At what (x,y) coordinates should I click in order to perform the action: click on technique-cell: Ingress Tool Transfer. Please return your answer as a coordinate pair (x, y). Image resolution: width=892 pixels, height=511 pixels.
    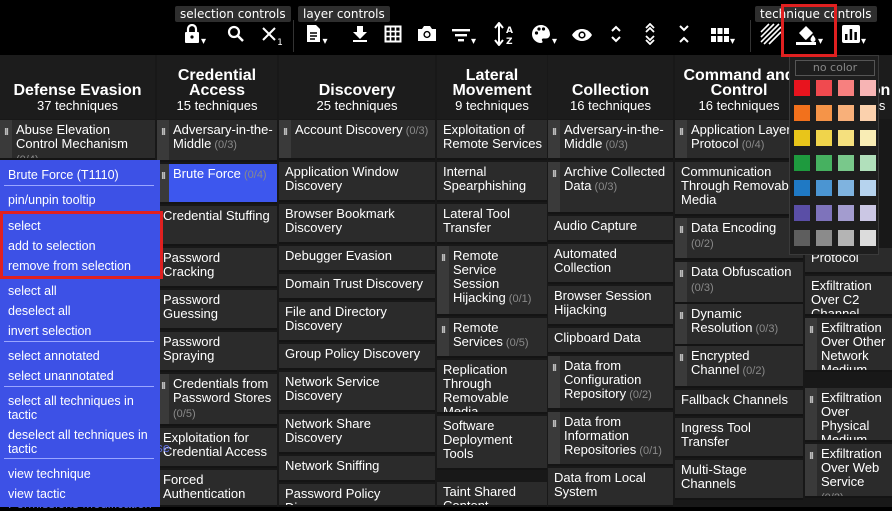
    Looking at the image, I should click on (739, 438).